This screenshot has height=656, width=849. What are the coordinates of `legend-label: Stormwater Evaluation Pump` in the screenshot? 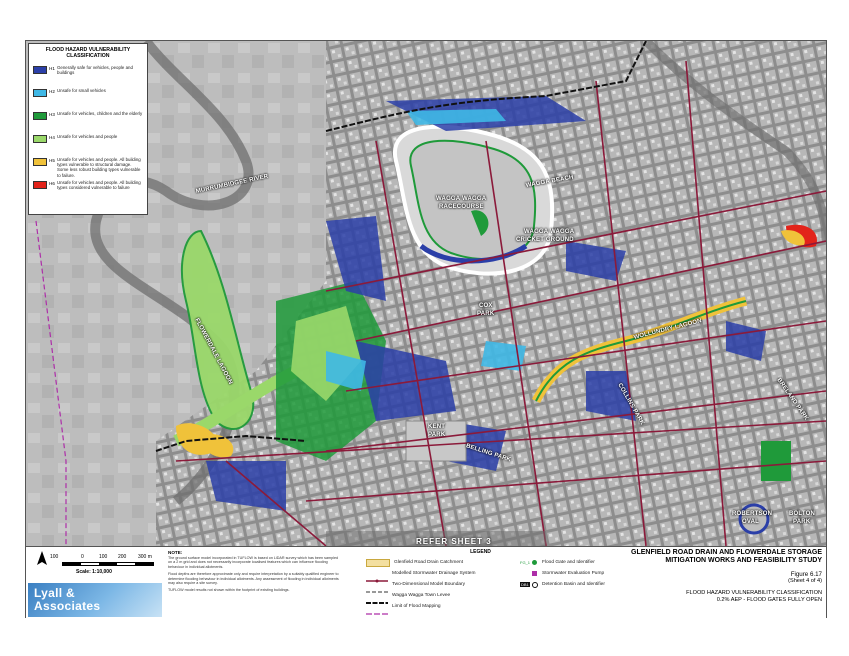 It's located at (573, 573).